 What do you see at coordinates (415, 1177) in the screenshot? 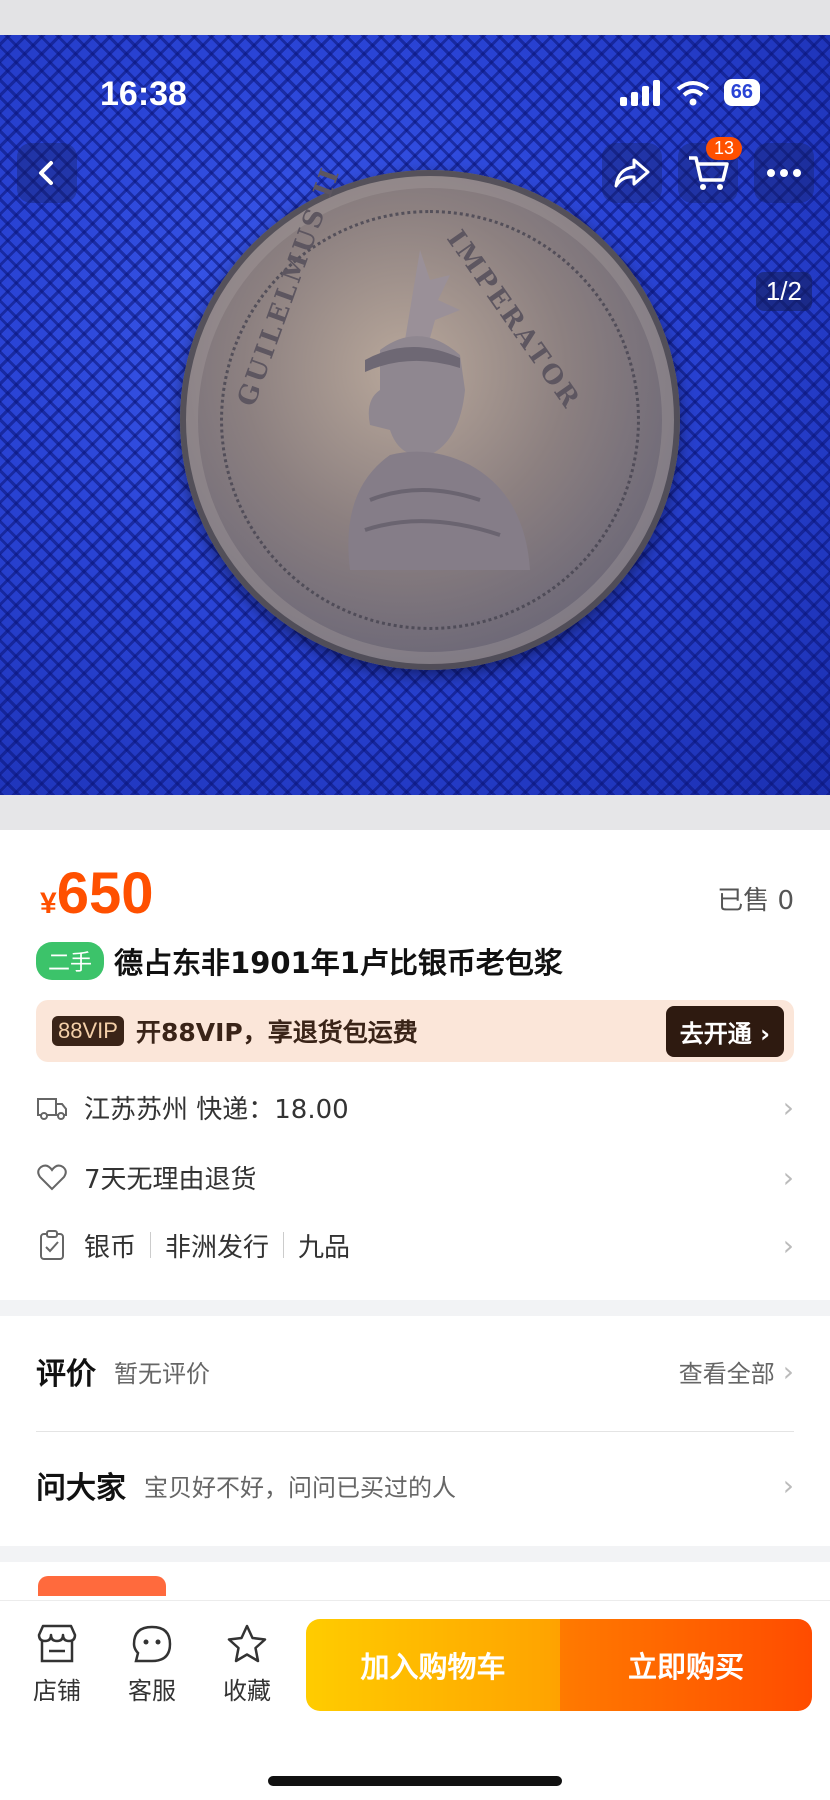
I see `returns-row: 7天无理由退货 ›` at bounding box center [415, 1177].